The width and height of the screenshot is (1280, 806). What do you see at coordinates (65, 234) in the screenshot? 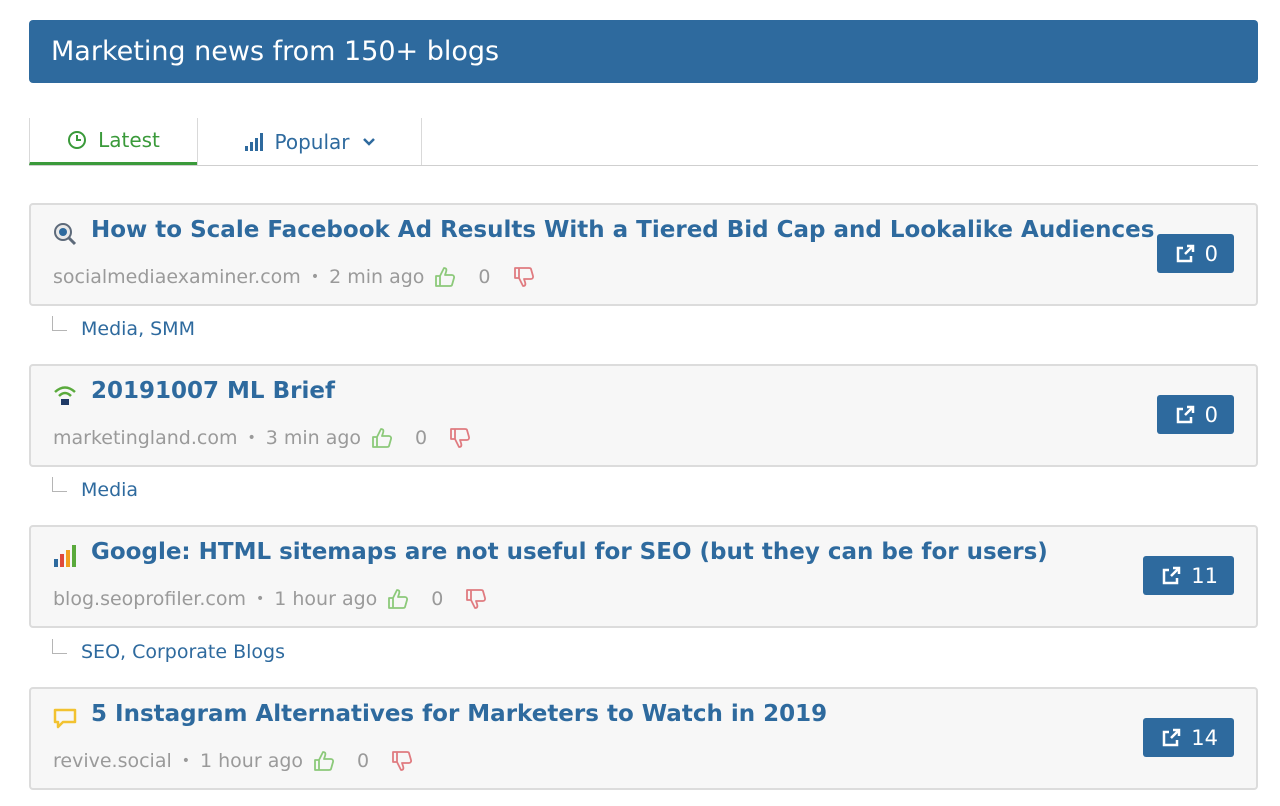
I see `magnifier-icon` at bounding box center [65, 234].